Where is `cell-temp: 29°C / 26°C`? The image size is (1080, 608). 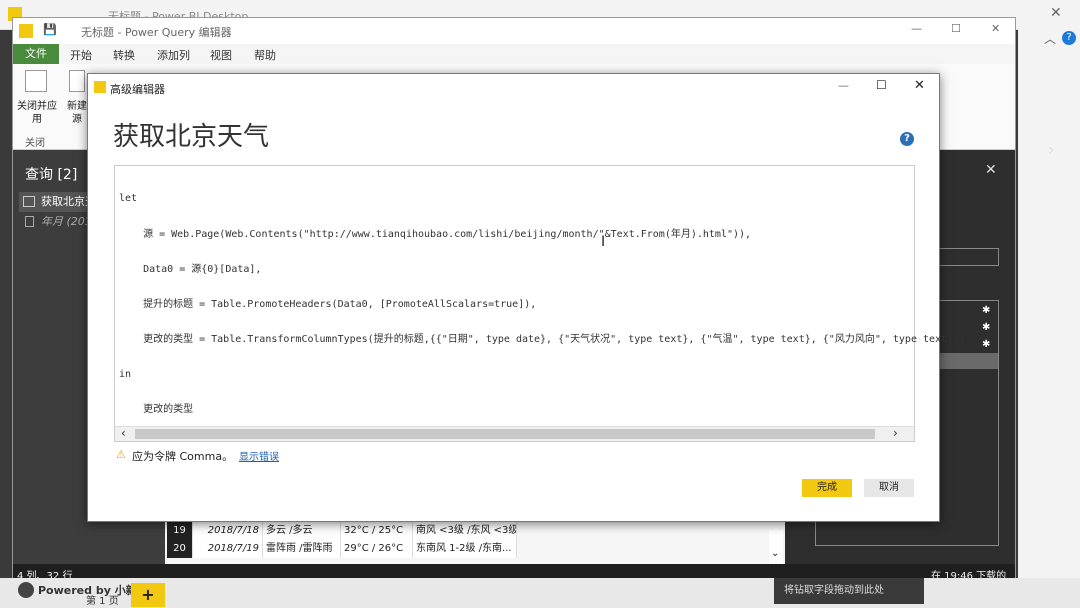 cell-temp: 29°C / 26°C is located at coordinates (377, 549).